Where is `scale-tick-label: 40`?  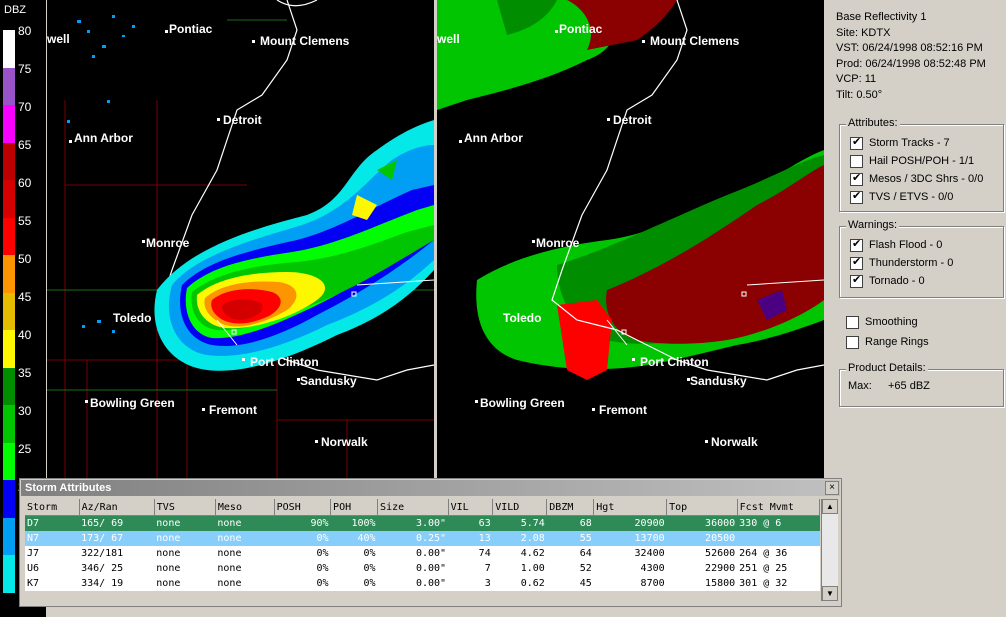
scale-tick-label: 40 is located at coordinates (25, 335).